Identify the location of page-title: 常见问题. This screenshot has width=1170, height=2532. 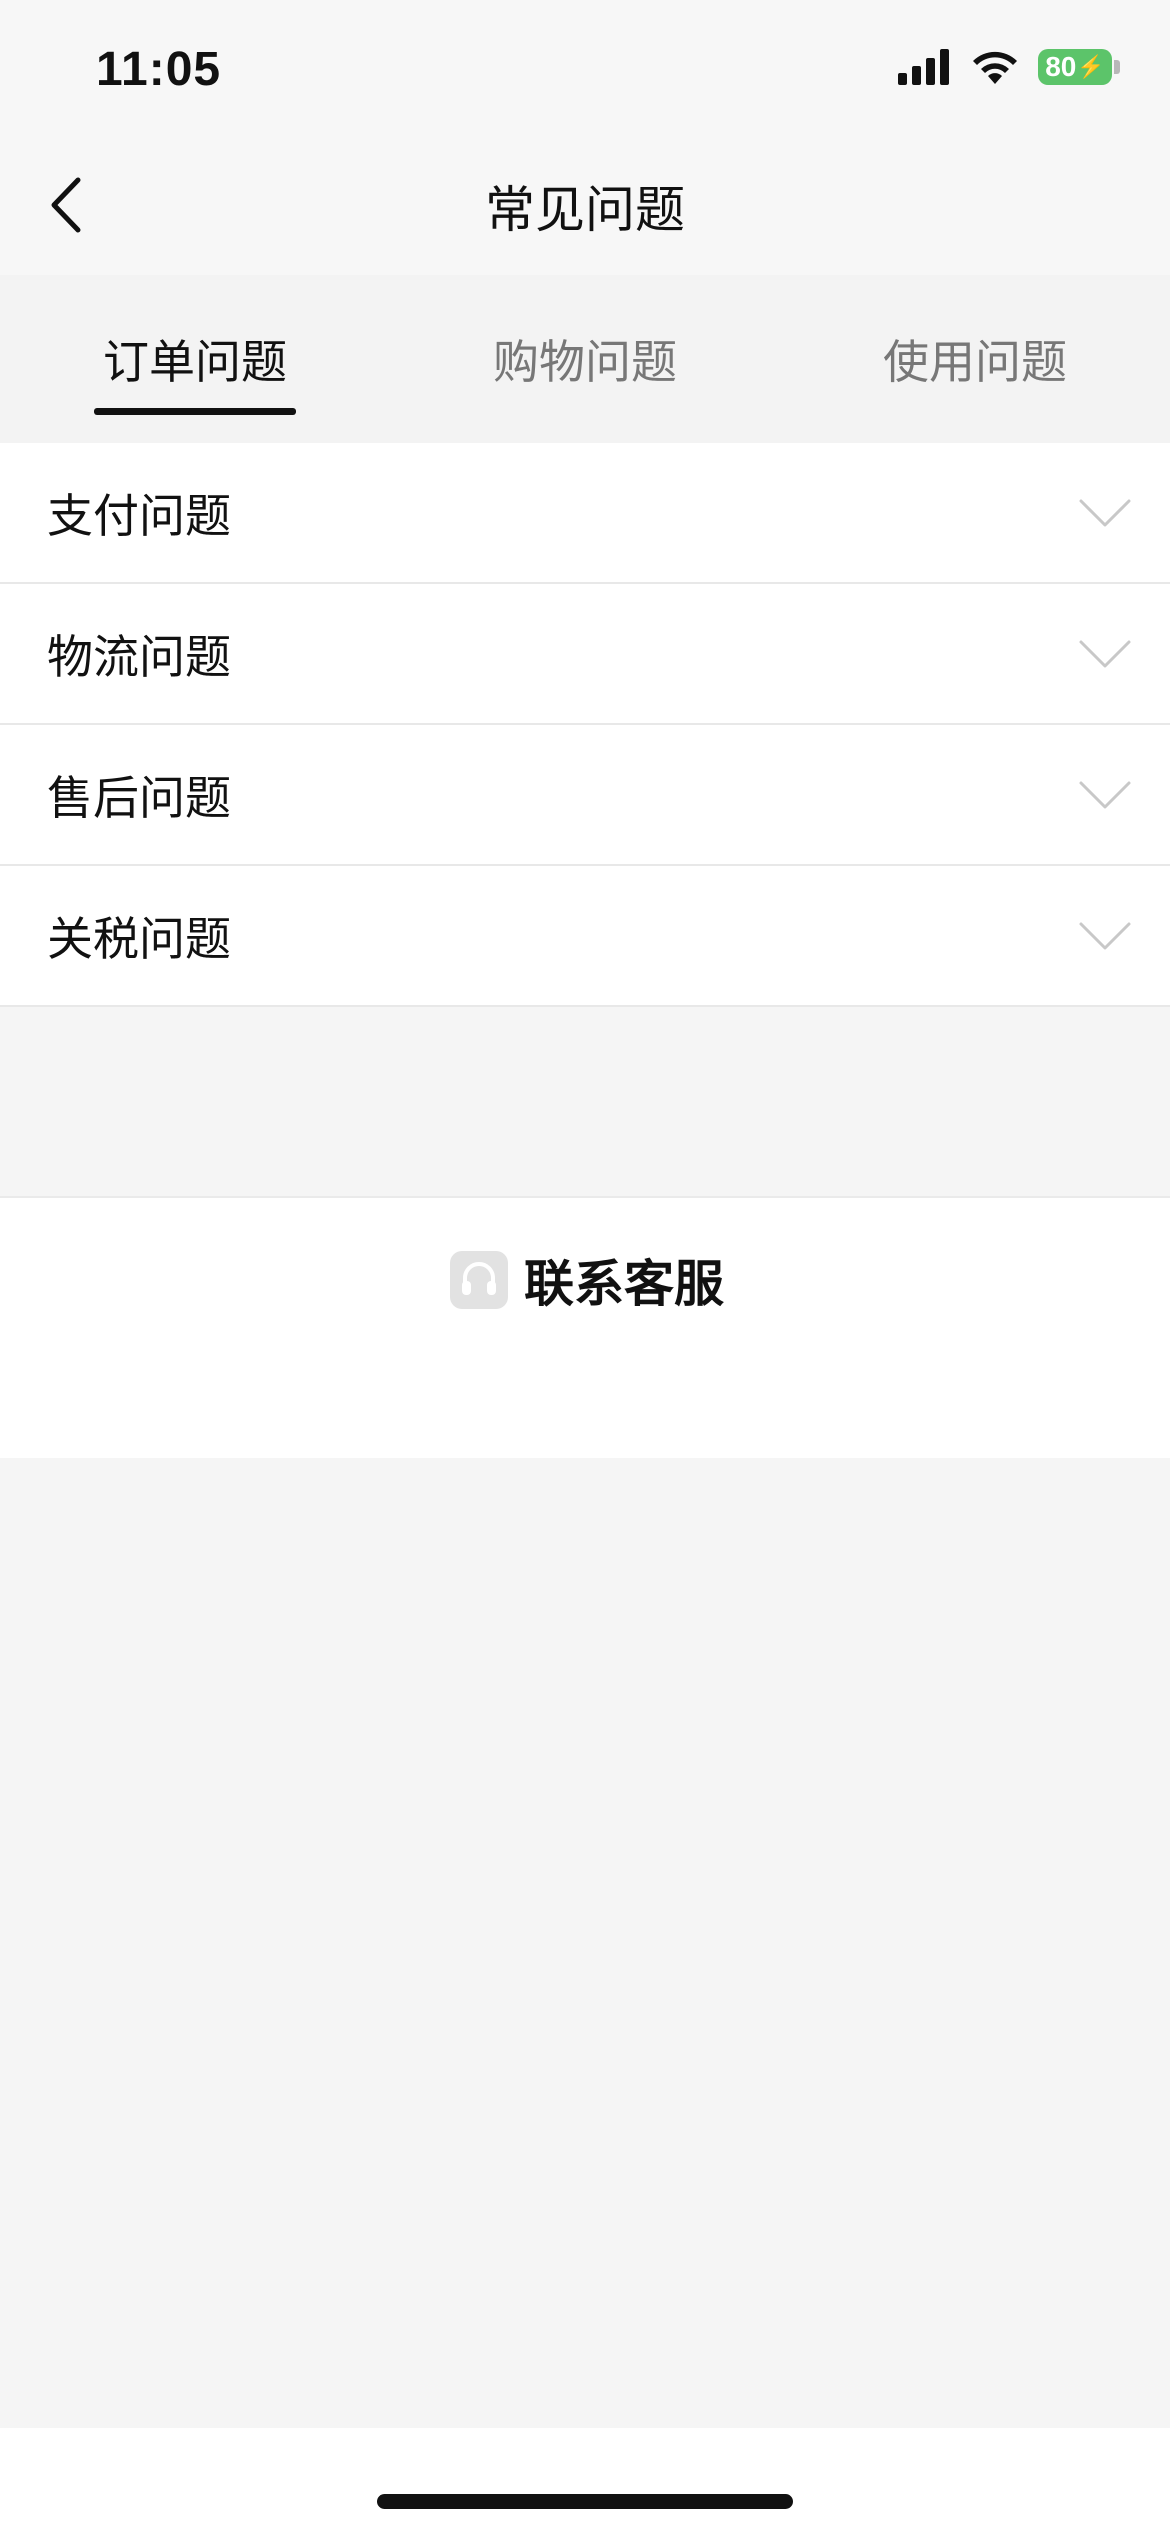
(585, 210).